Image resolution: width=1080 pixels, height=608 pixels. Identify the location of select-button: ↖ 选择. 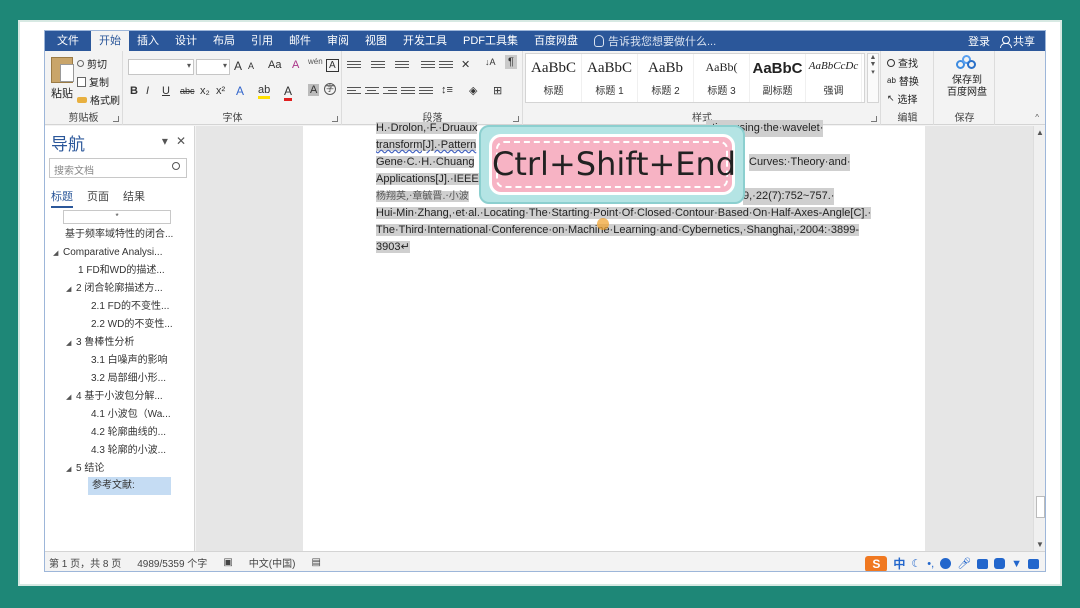
(902, 98).